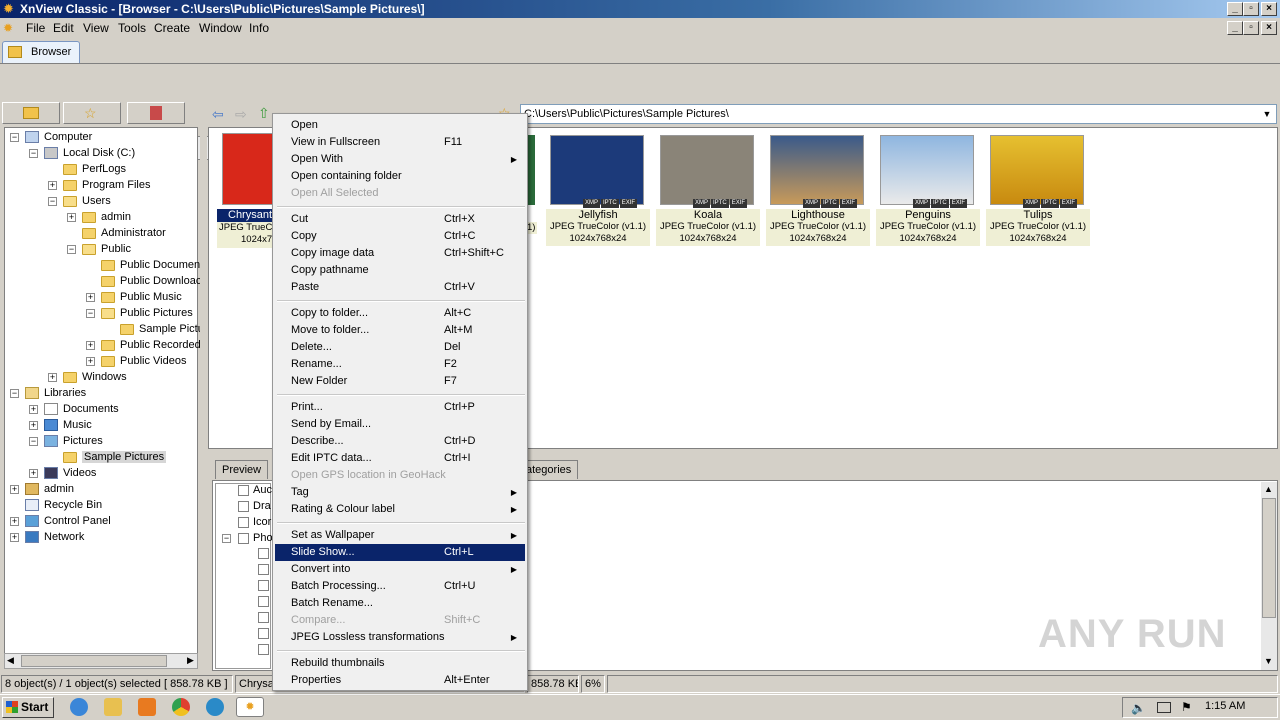  What do you see at coordinates (113, 707) in the screenshot?
I see `explorer-icon` at bounding box center [113, 707].